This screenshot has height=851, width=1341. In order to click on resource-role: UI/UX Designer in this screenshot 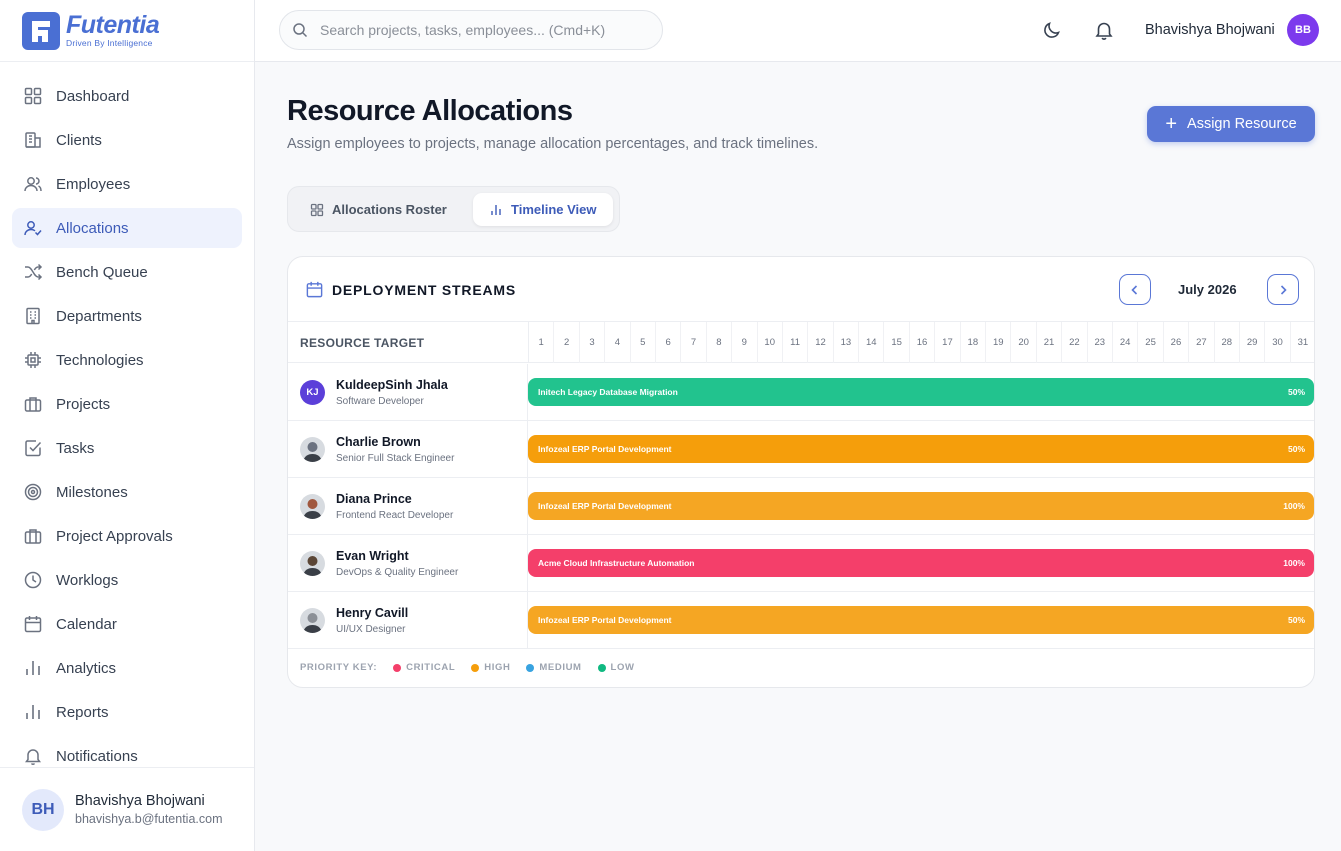, I will do `click(371, 629)`.